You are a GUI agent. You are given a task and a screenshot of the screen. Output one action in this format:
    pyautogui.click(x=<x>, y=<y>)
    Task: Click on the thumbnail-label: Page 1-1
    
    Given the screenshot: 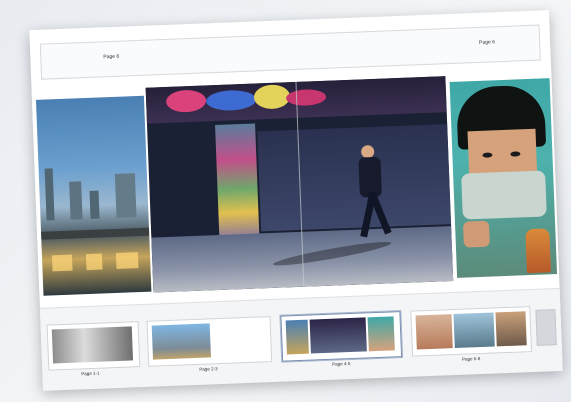 What is the action you would take?
    pyautogui.click(x=90, y=373)
    